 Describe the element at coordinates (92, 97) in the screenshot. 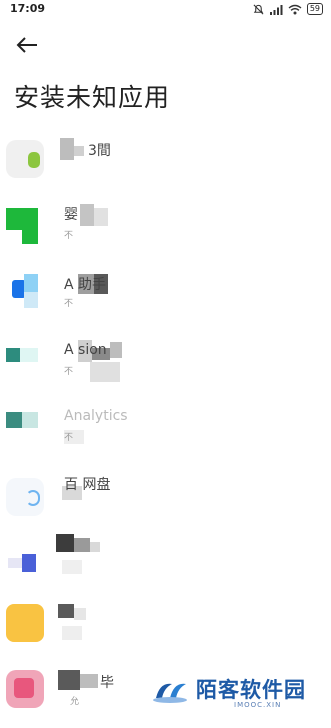

I see `page-title: 安装未知应用` at that location.